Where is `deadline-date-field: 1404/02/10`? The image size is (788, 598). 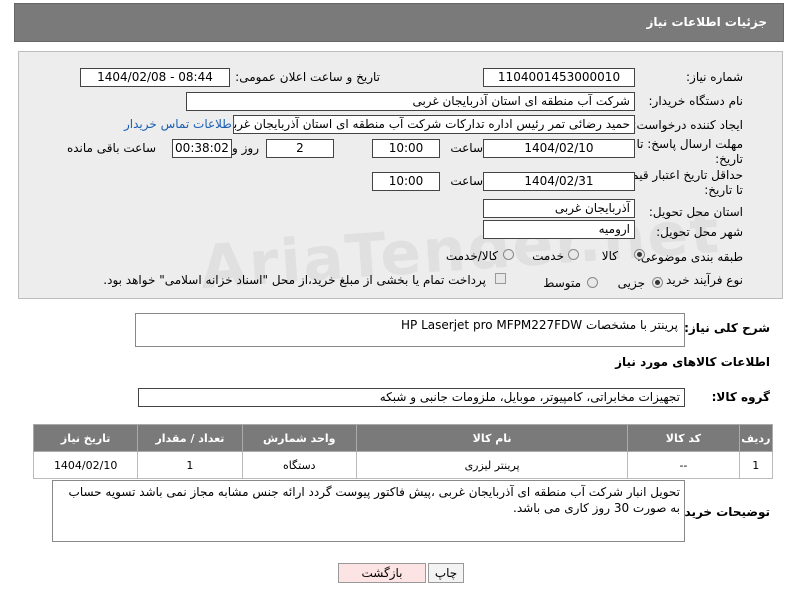
deadline-date-field: 1404/02/10 is located at coordinates (559, 148).